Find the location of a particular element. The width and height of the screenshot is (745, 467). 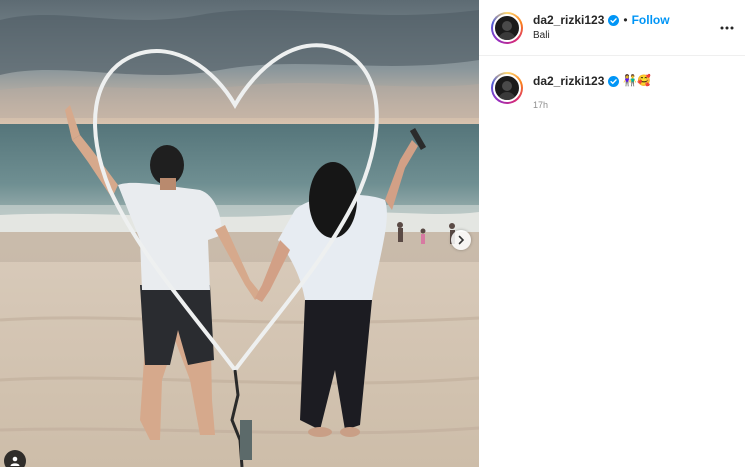

caption-emojis: 👫🥰 is located at coordinates (637, 81).